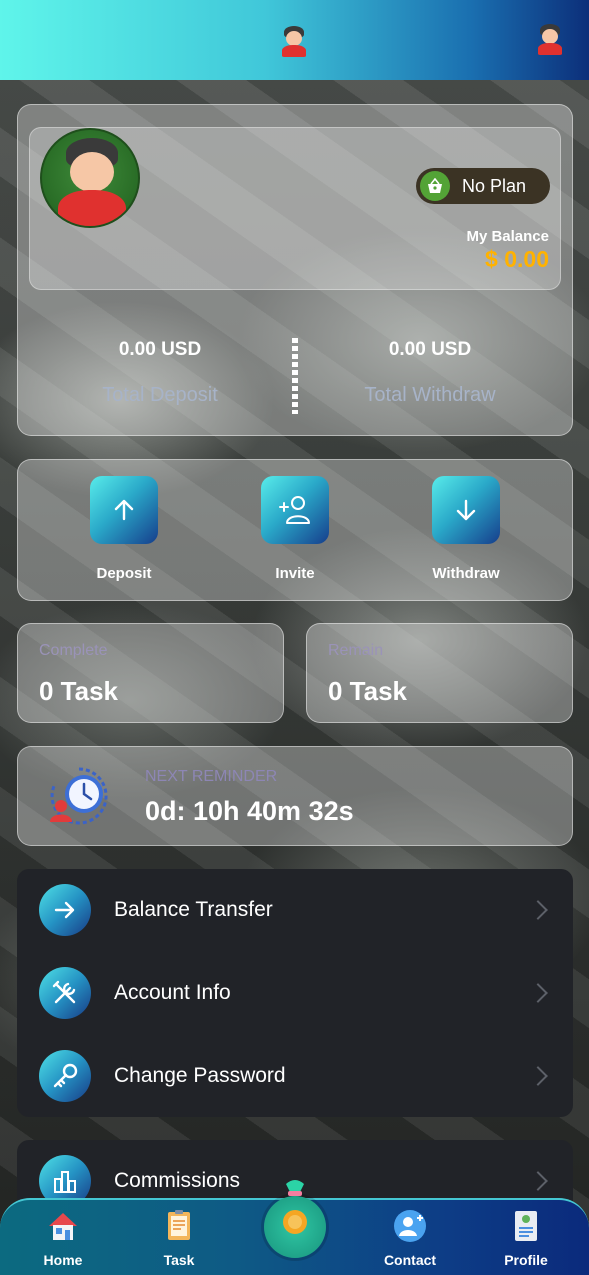  I want to click on account-info-item: Account Info, so click(295, 993).